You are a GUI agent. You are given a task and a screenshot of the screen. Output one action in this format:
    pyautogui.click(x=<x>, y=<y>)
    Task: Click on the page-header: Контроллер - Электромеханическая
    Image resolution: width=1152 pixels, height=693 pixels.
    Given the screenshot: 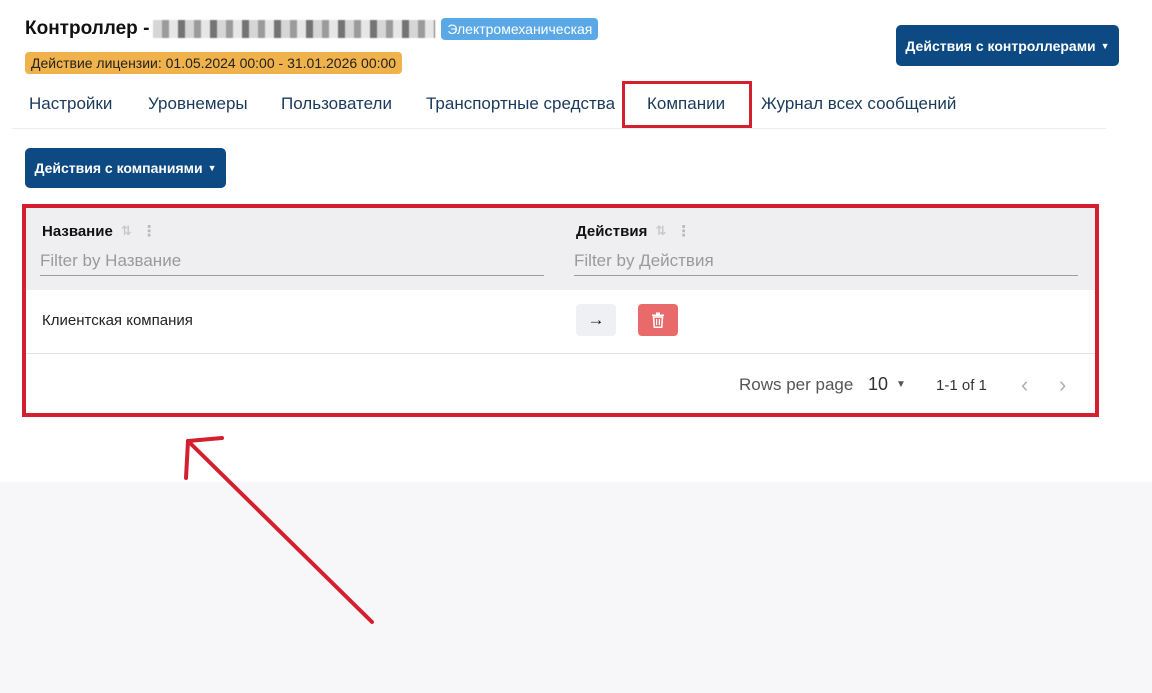 What is the action you would take?
    pyautogui.click(x=312, y=29)
    